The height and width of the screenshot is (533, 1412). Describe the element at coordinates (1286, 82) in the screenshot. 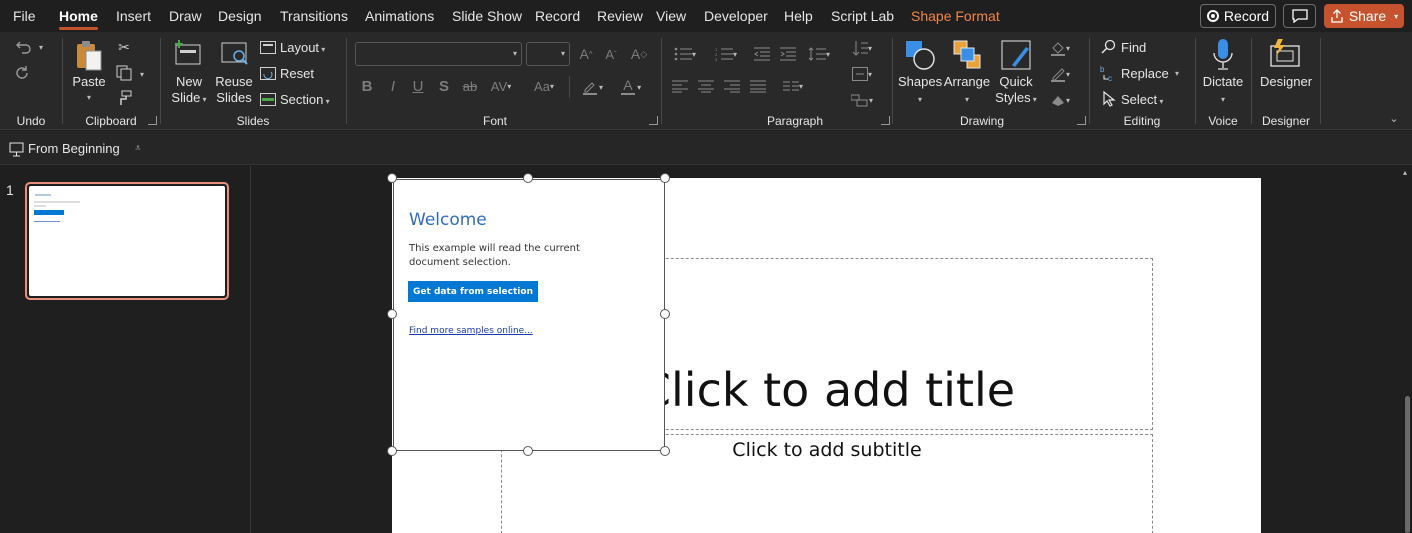

I see `designer-button: Designer` at that location.